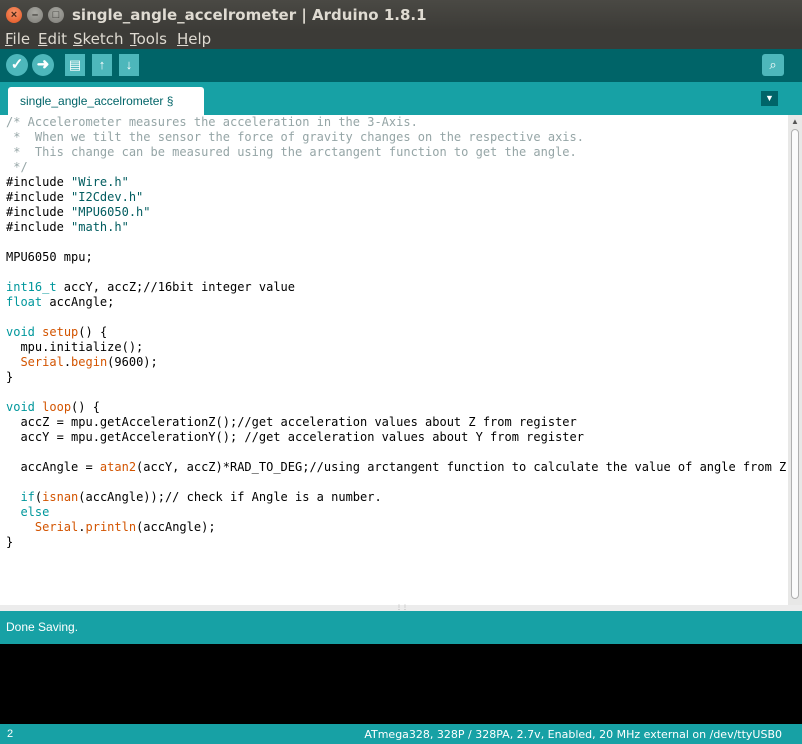  What do you see at coordinates (397, 182) in the screenshot?
I see `code-line: #include "Wire.h"` at bounding box center [397, 182].